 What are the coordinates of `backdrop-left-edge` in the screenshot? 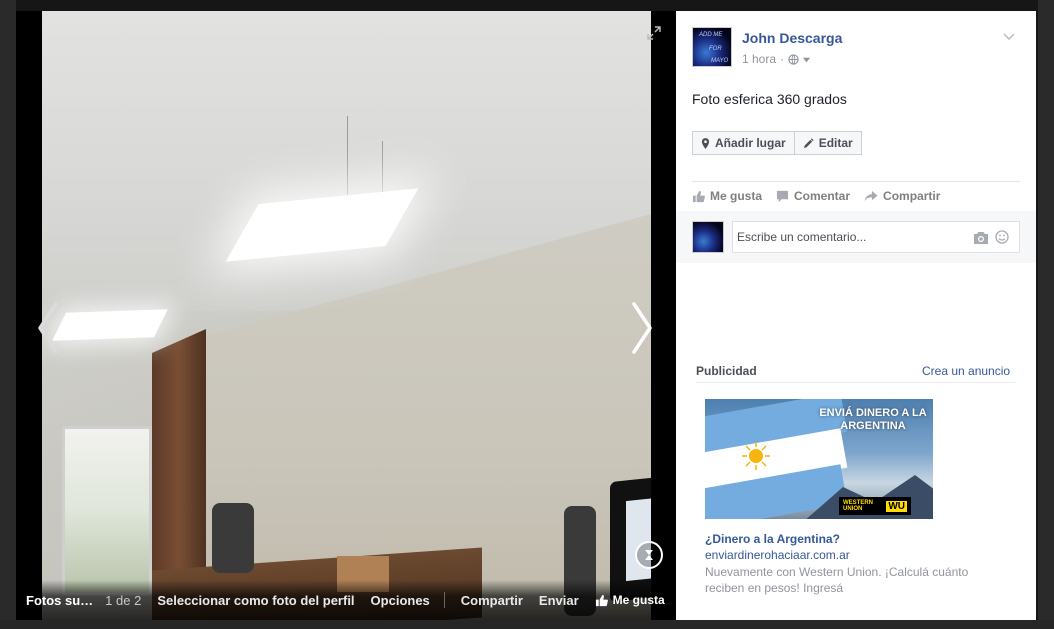 It's located at (8, 314).